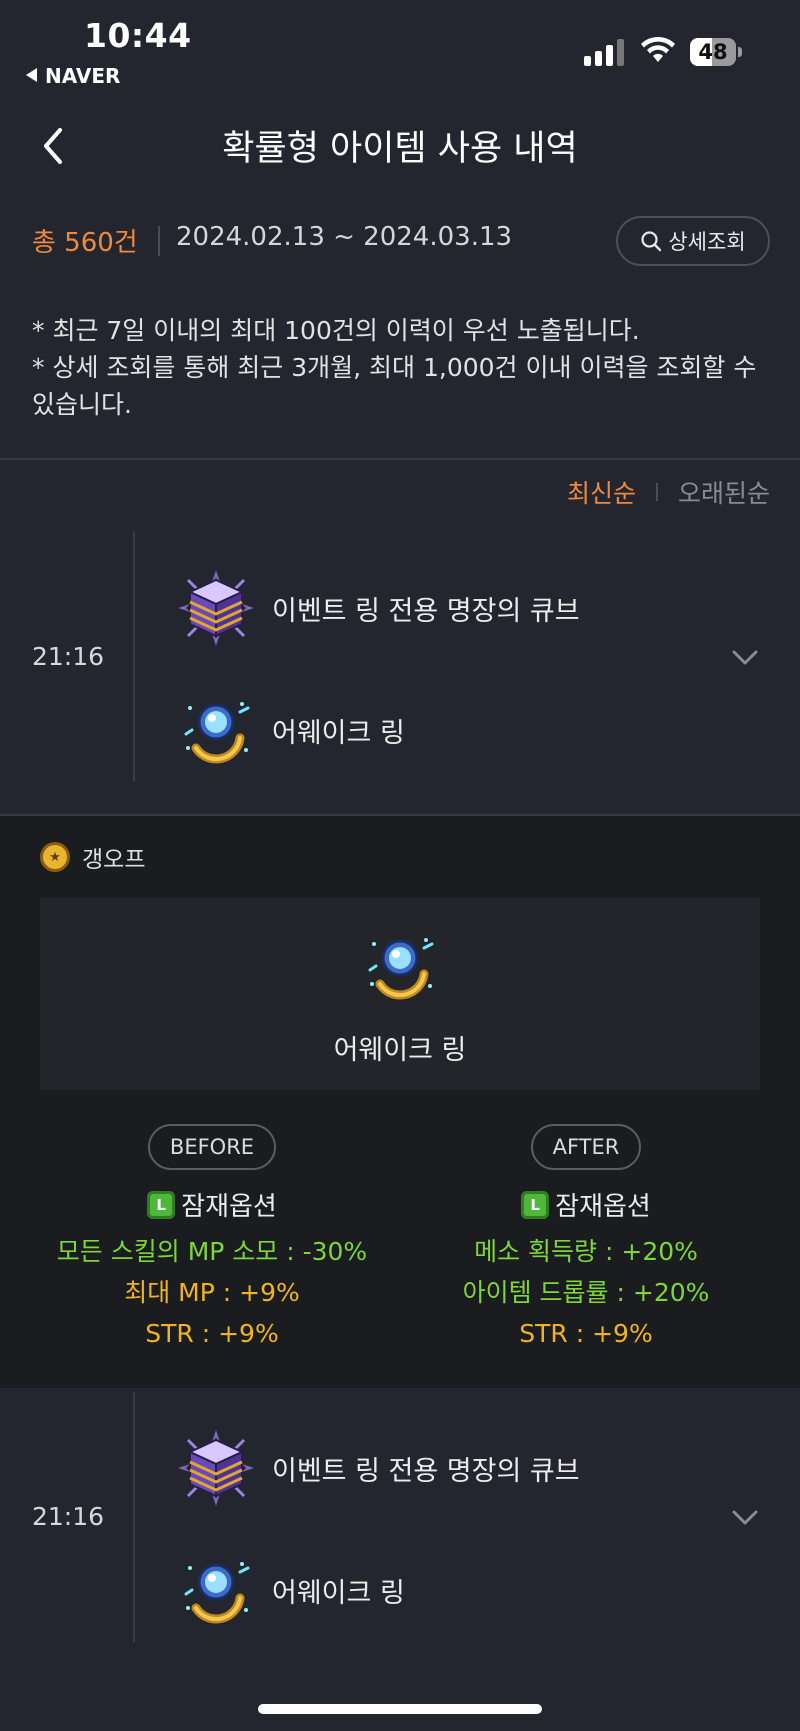 The height and width of the screenshot is (1731, 800). I want to click on before-label: BEFORE, so click(212, 1147).